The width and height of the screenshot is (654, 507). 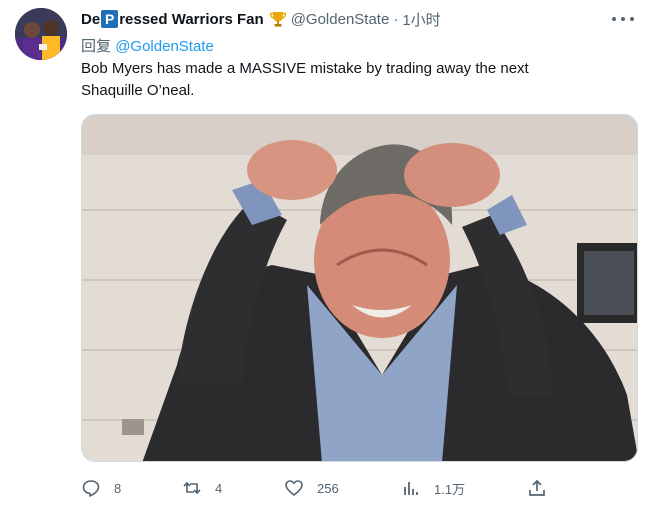 What do you see at coordinates (110, 19) in the screenshot?
I see `parking-p-badge: P` at bounding box center [110, 19].